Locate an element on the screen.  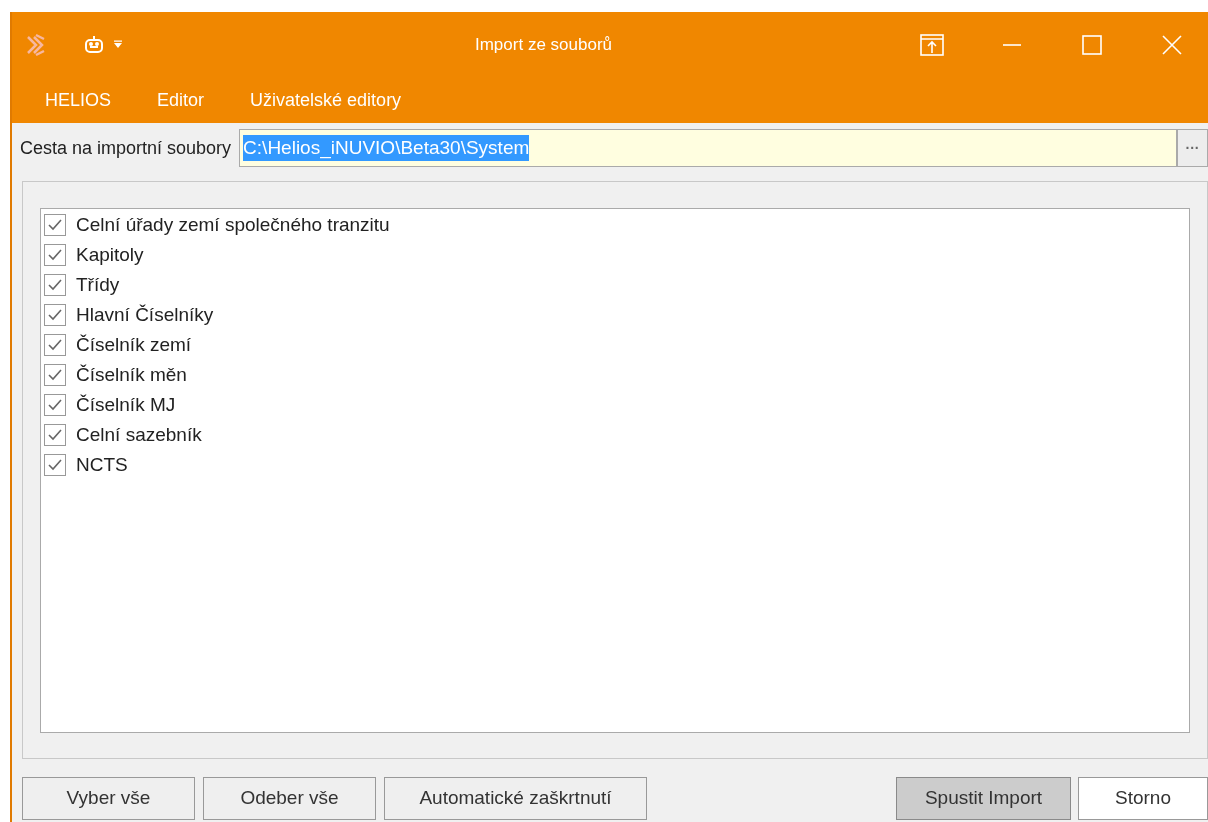
action-button: Storno is located at coordinates (1143, 798).